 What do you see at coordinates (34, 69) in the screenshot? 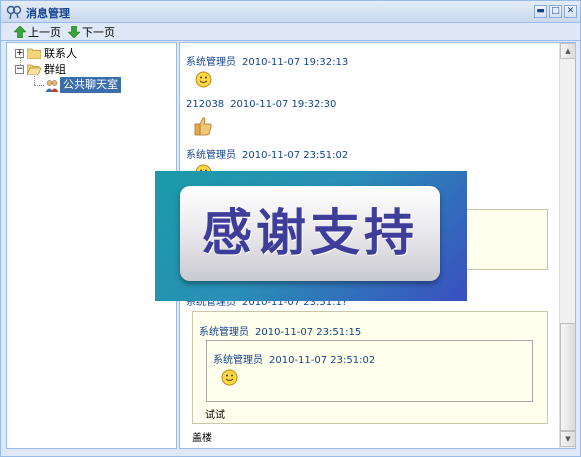
I see `folder-open-icon` at bounding box center [34, 69].